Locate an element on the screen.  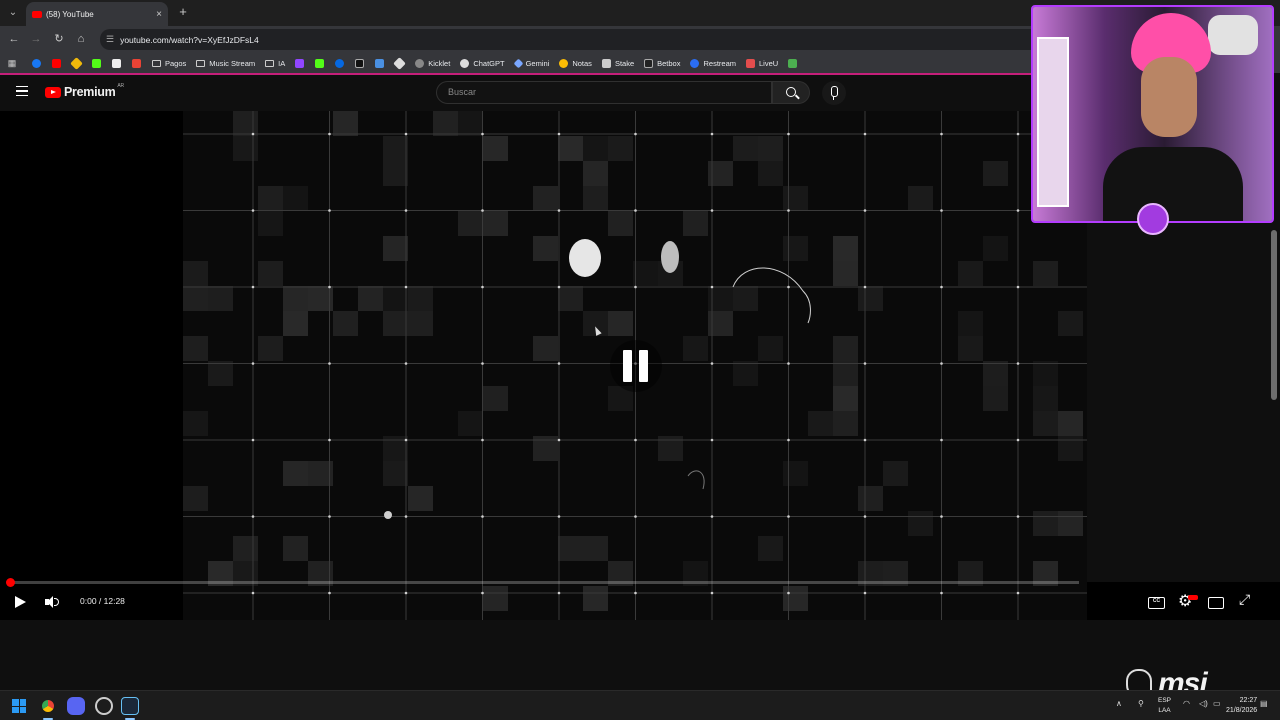
betbox-icon is located at coordinates (649, 63).